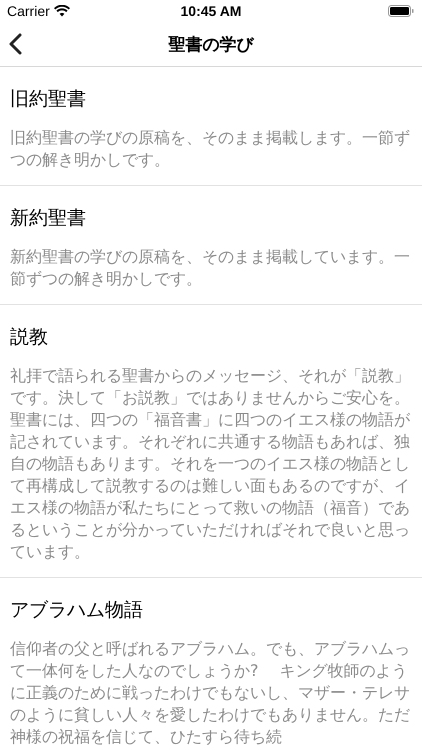  What do you see at coordinates (15, 44) in the screenshot?
I see `back-icon` at bounding box center [15, 44].